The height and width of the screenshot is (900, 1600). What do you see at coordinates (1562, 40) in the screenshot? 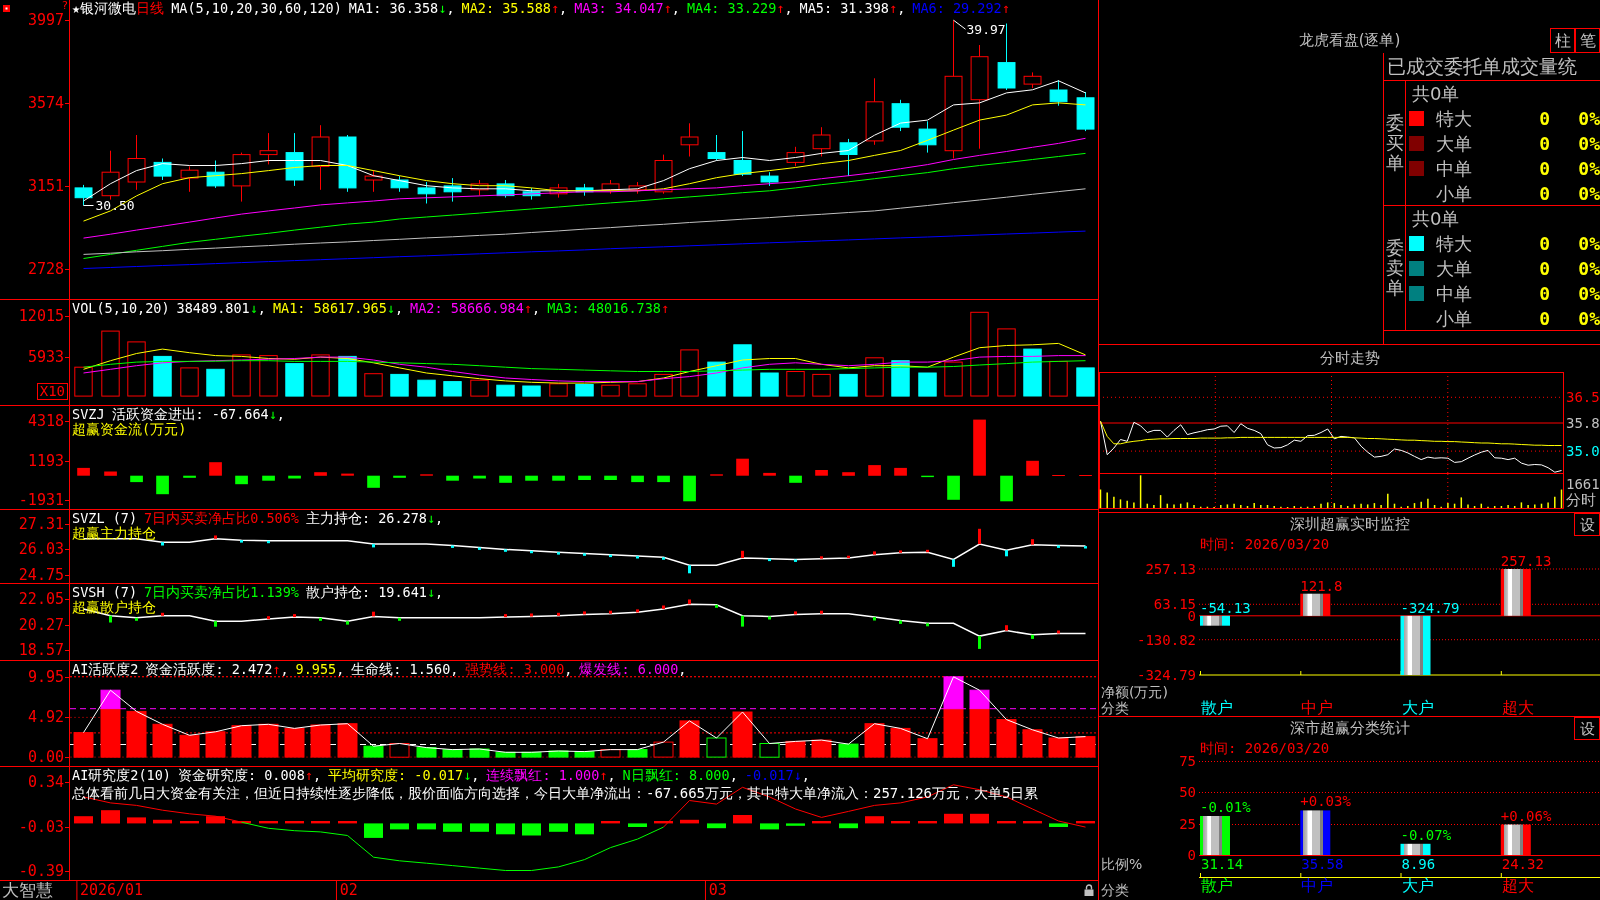
I see `mode-button: 柱` at bounding box center [1562, 40].